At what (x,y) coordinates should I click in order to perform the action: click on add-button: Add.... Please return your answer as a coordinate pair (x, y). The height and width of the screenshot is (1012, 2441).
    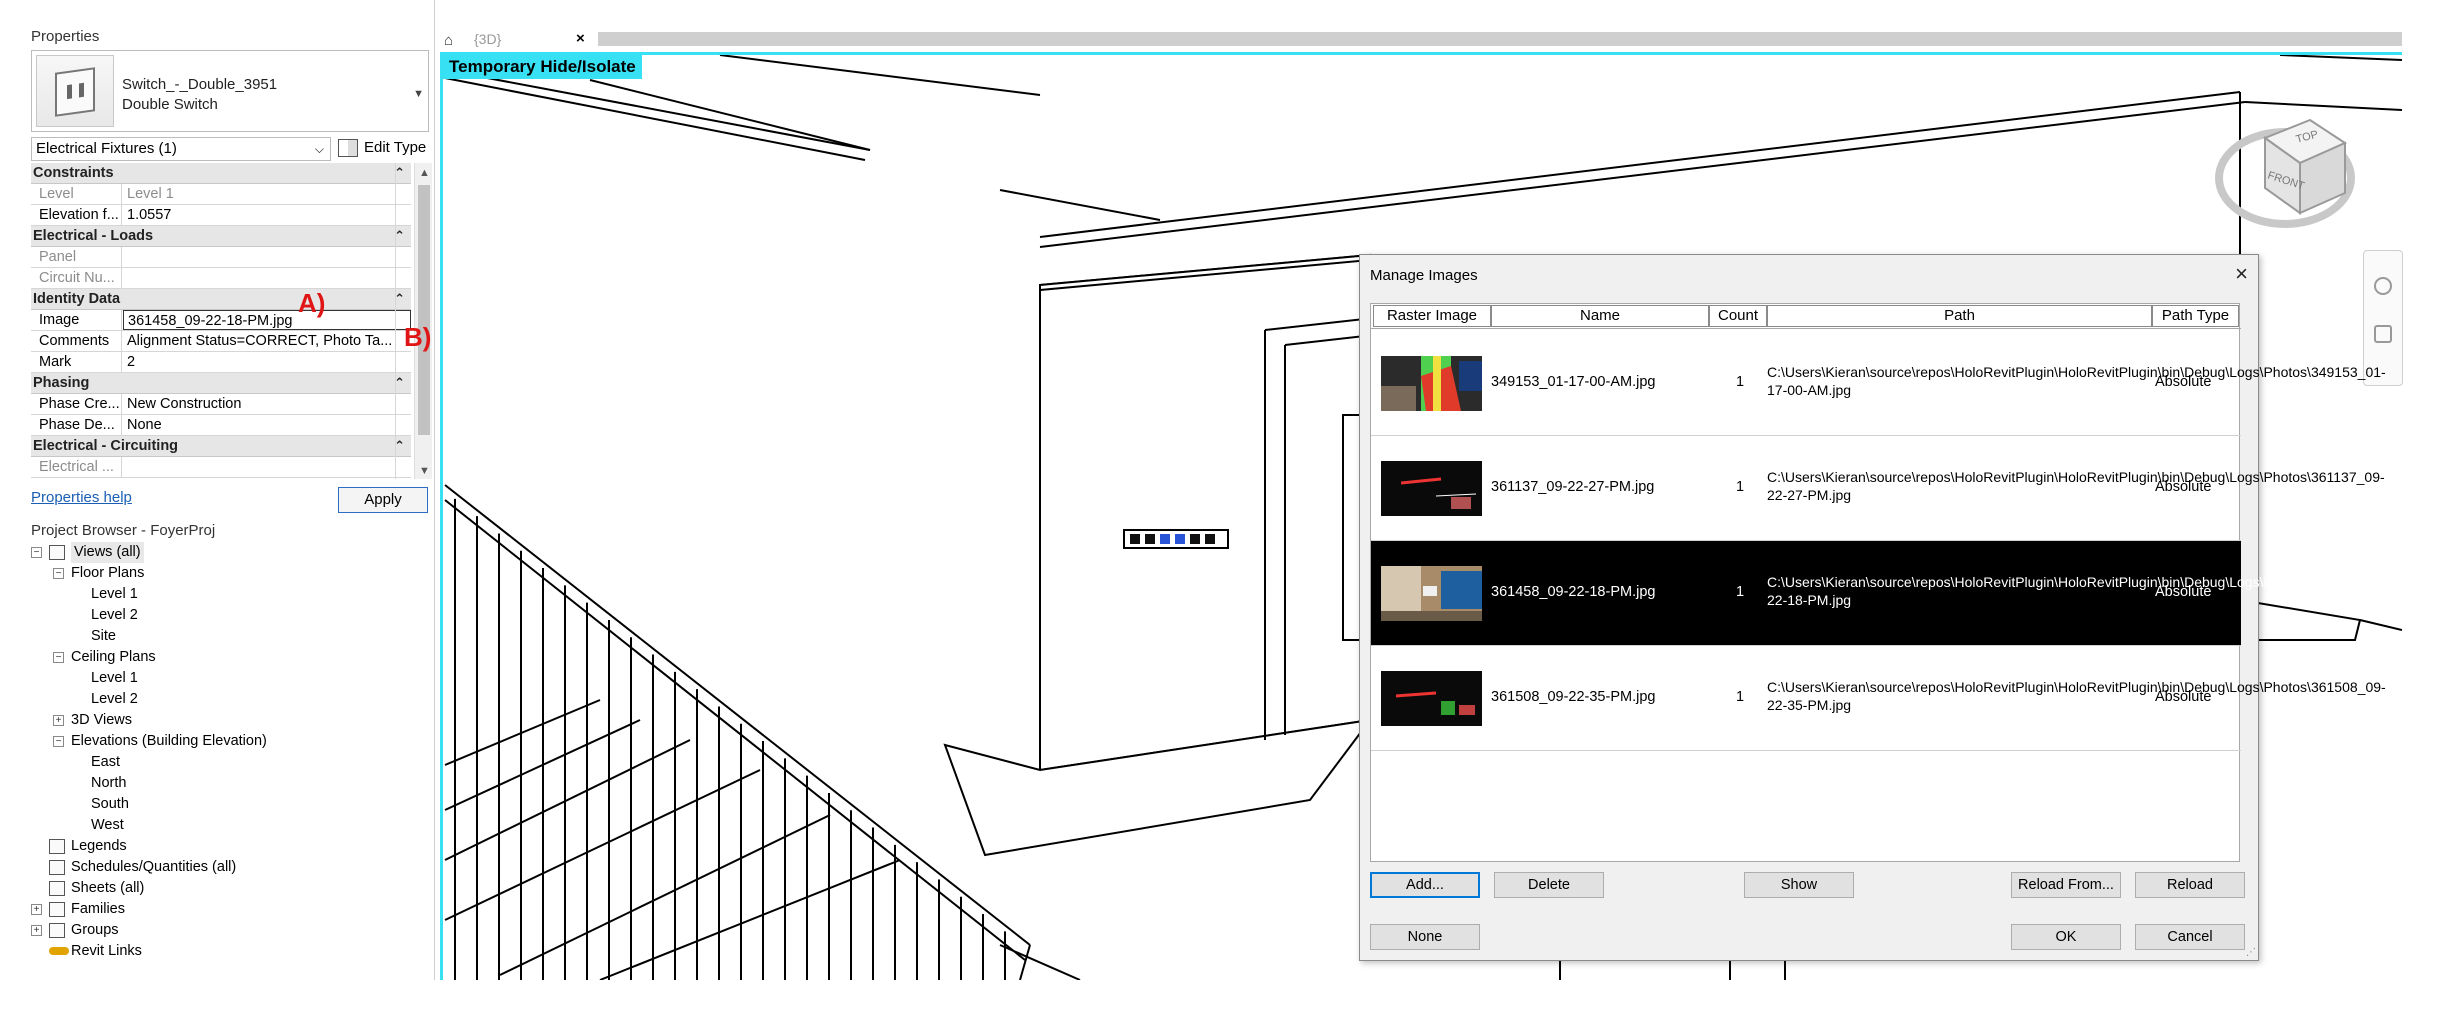
    Looking at the image, I should click on (1425, 885).